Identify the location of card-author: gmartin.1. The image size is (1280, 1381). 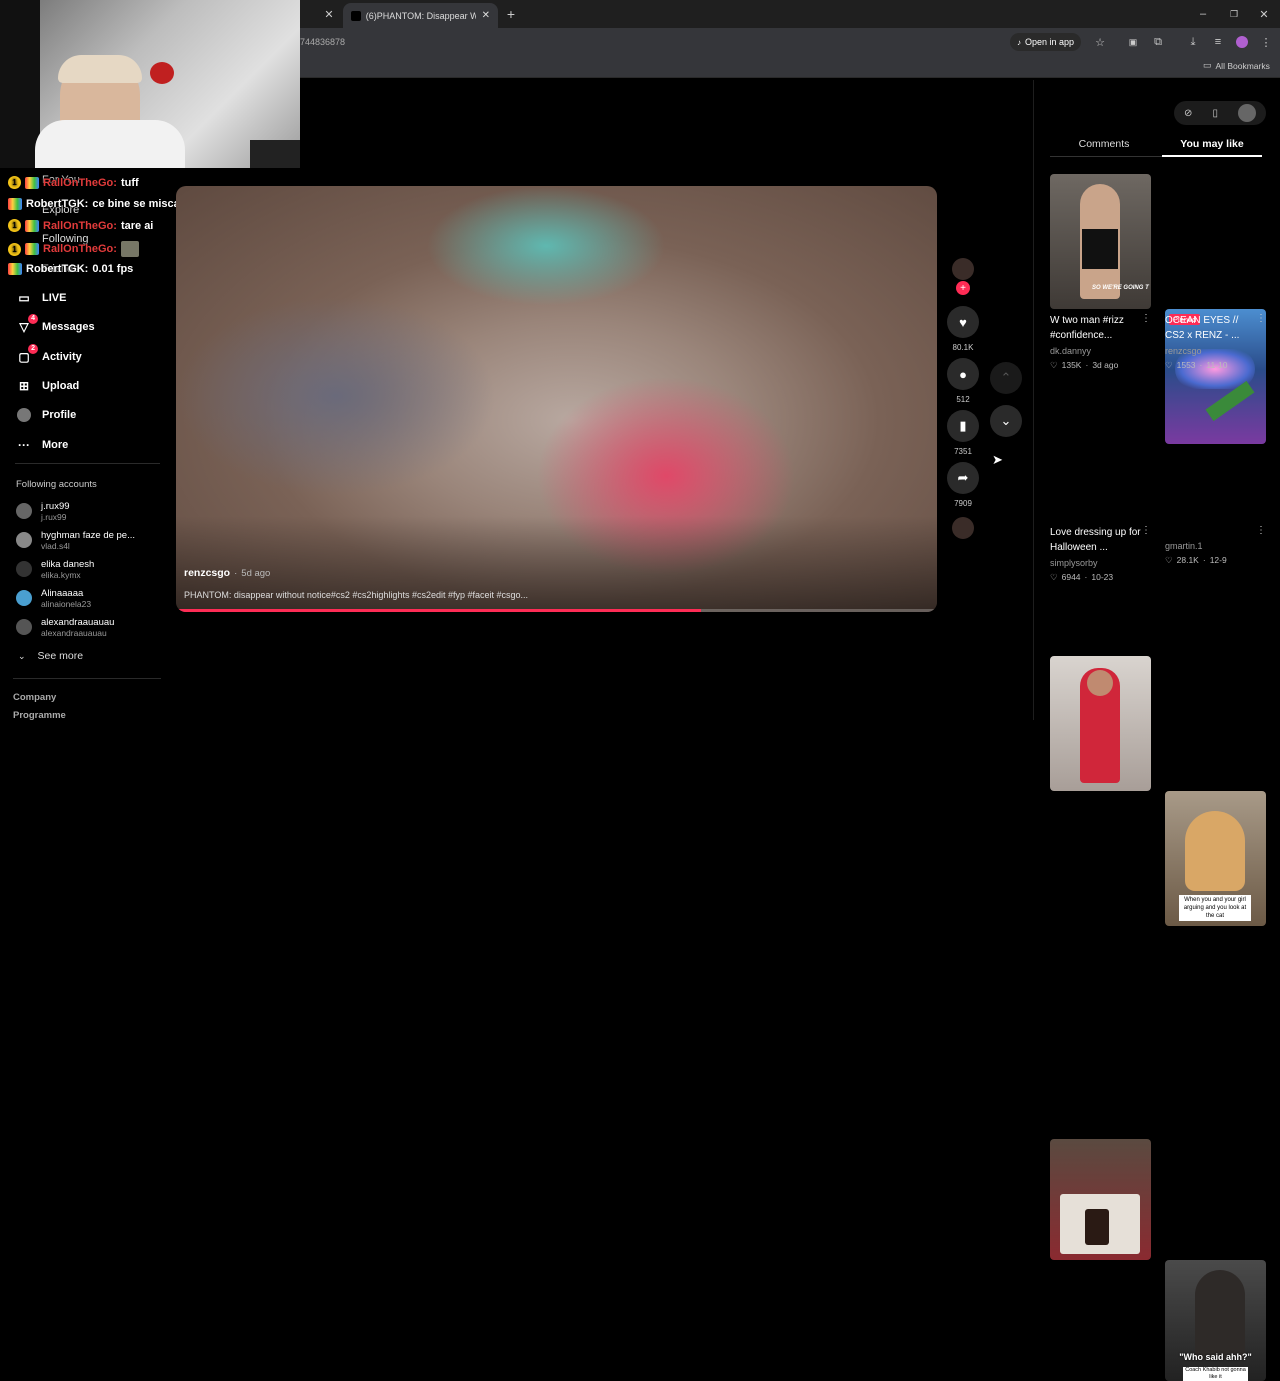
(1184, 546).